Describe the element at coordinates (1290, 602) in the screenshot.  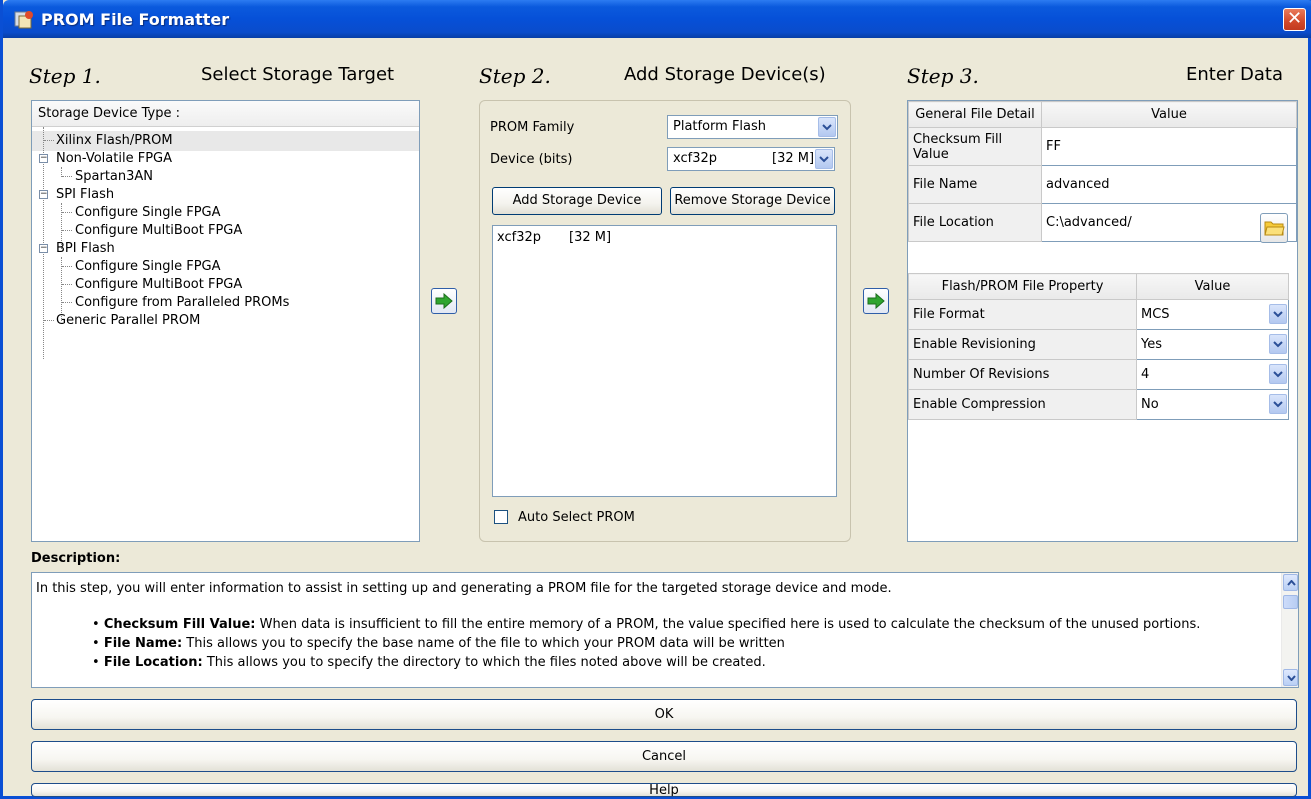
I see `scroll-thumb` at that location.